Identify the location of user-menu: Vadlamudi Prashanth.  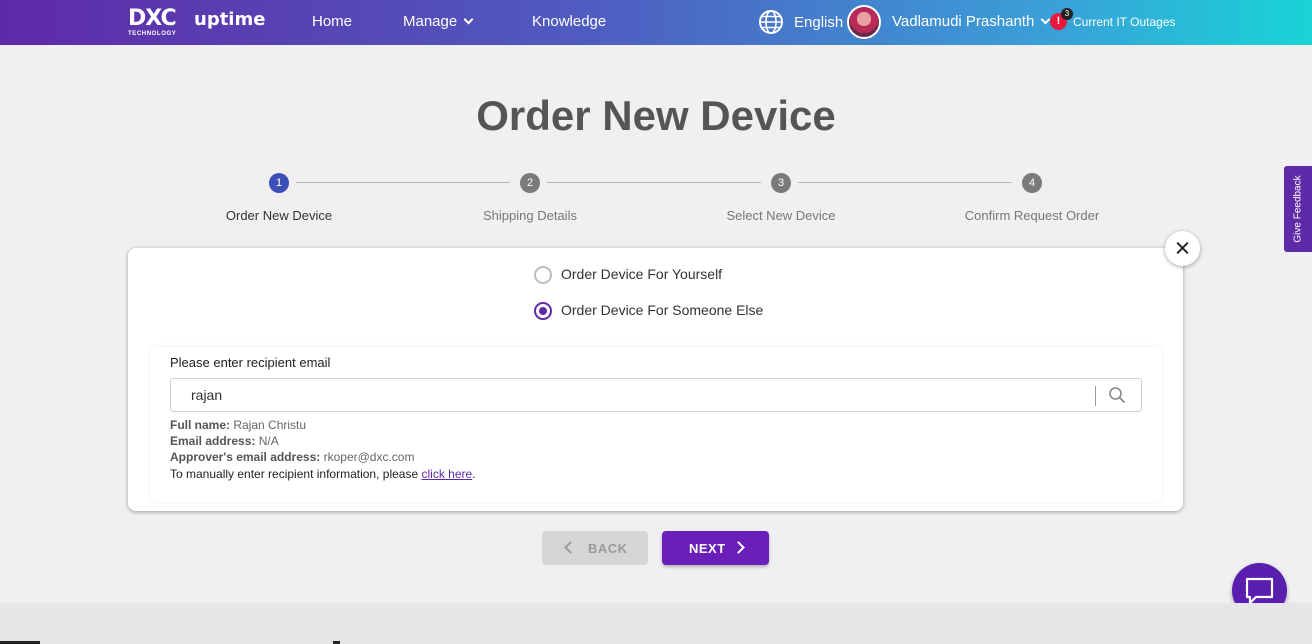
(971, 21).